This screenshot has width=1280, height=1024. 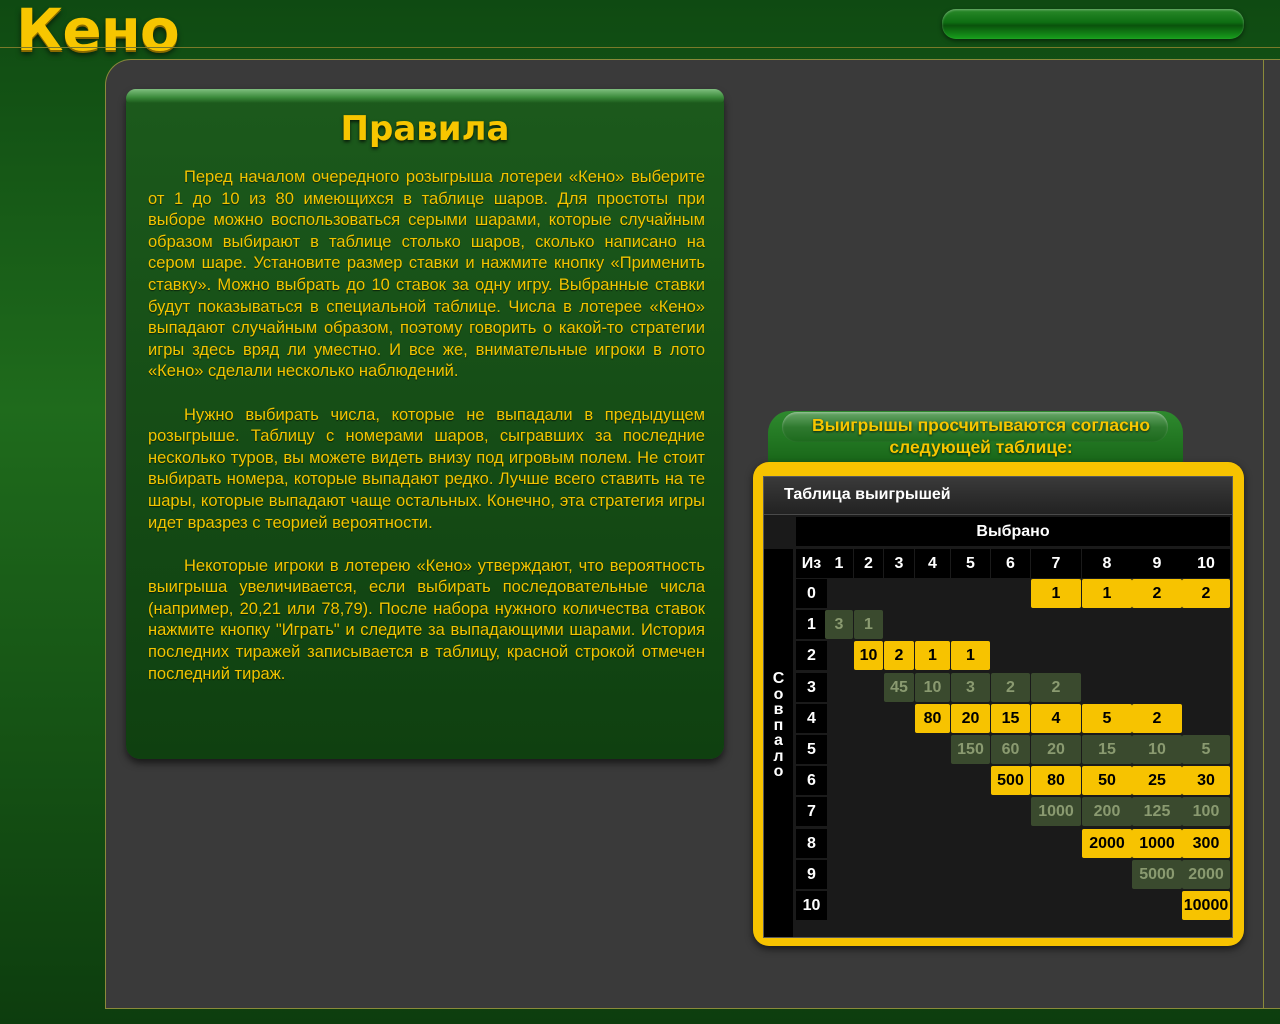 I want to click on payout-cell: 5000, so click(x=1157, y=874).